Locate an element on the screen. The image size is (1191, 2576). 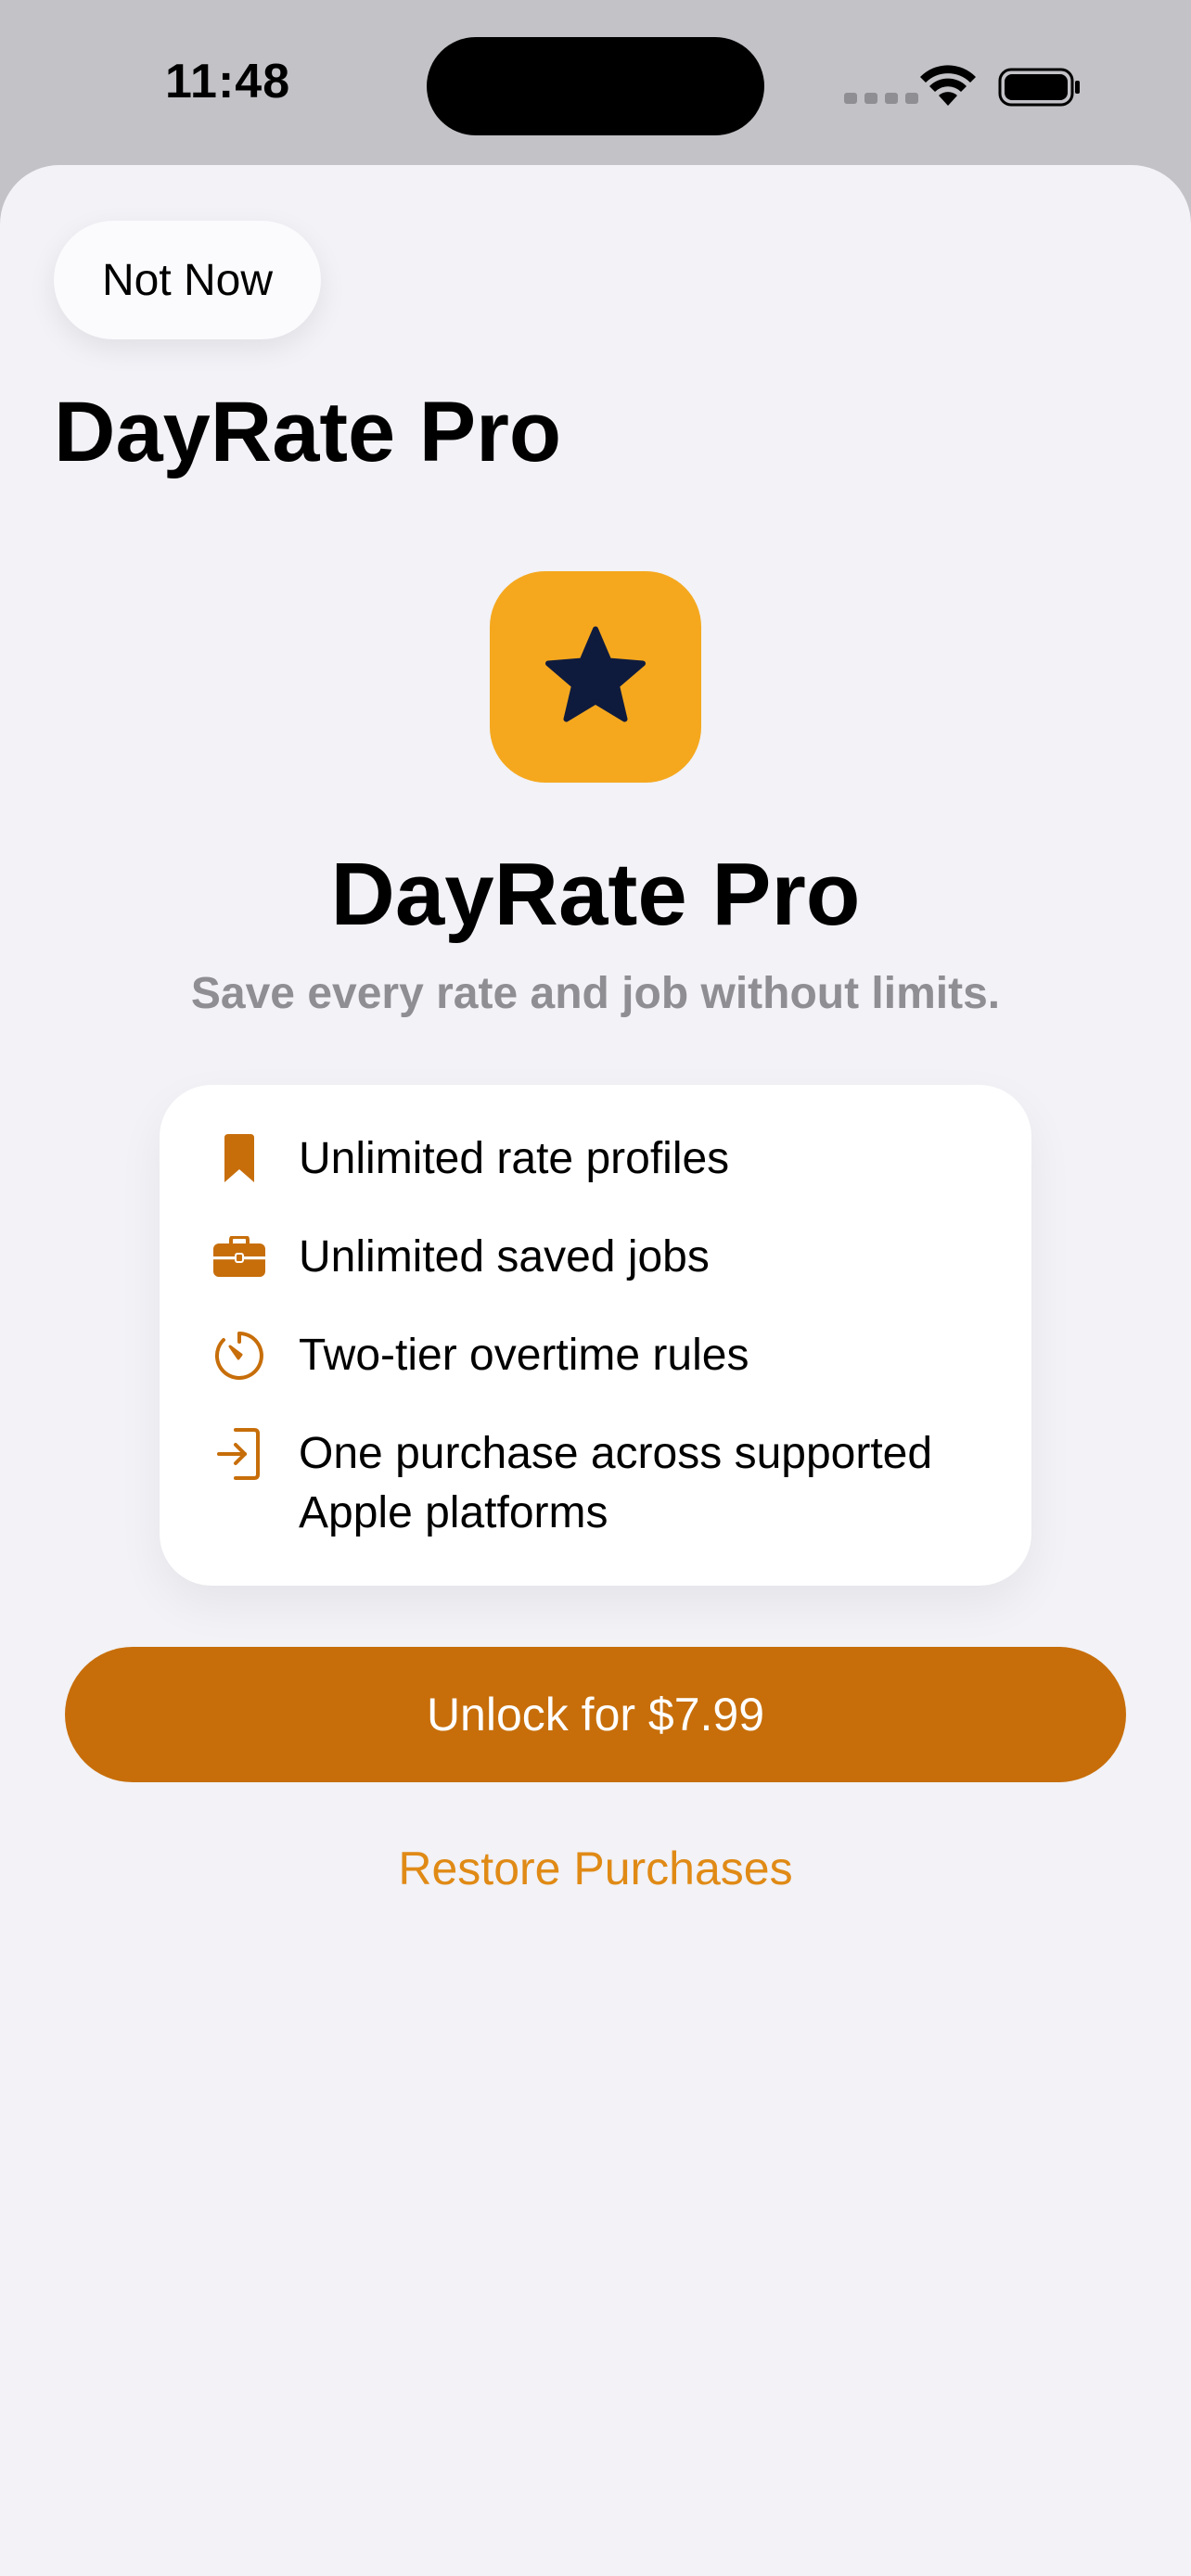
feature-label: Two-tier overtime rules is located at coordinates (524, 1356).